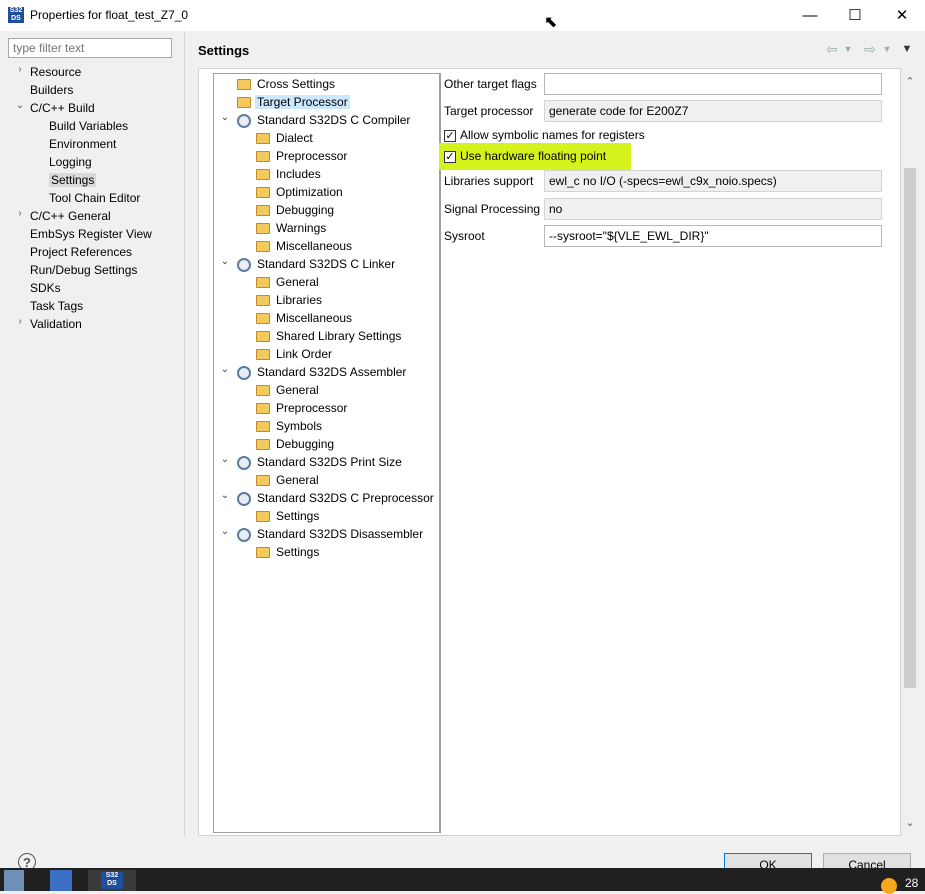  Describe the element at coordinates (290, 426) in the screenshot. I see `tree-item-symbols: Symbols` at that location.